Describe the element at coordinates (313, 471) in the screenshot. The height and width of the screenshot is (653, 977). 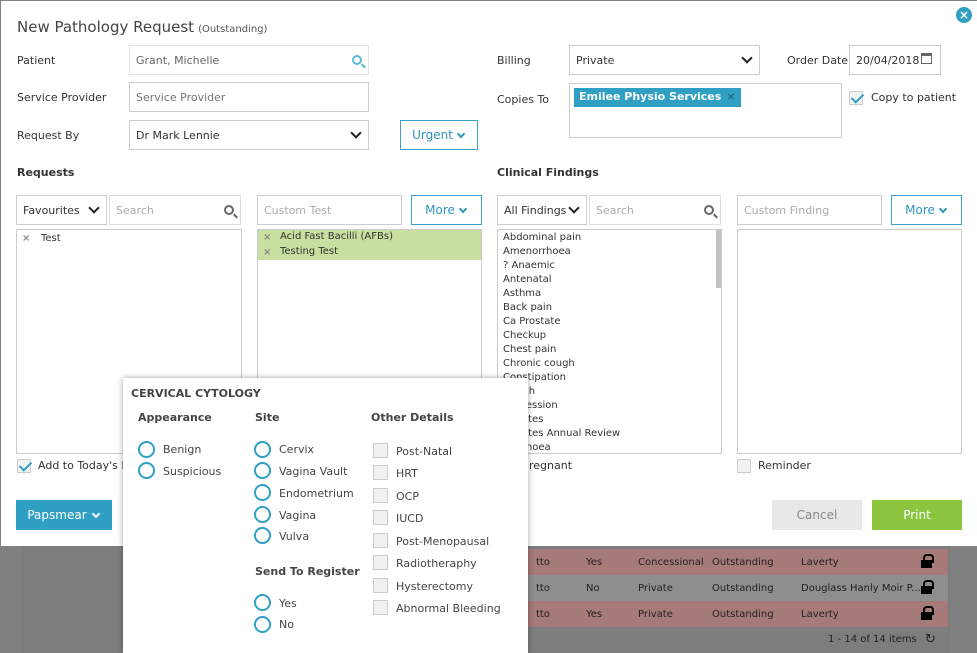
I see `vagina-vault-label: Vagina Vault` at that location.